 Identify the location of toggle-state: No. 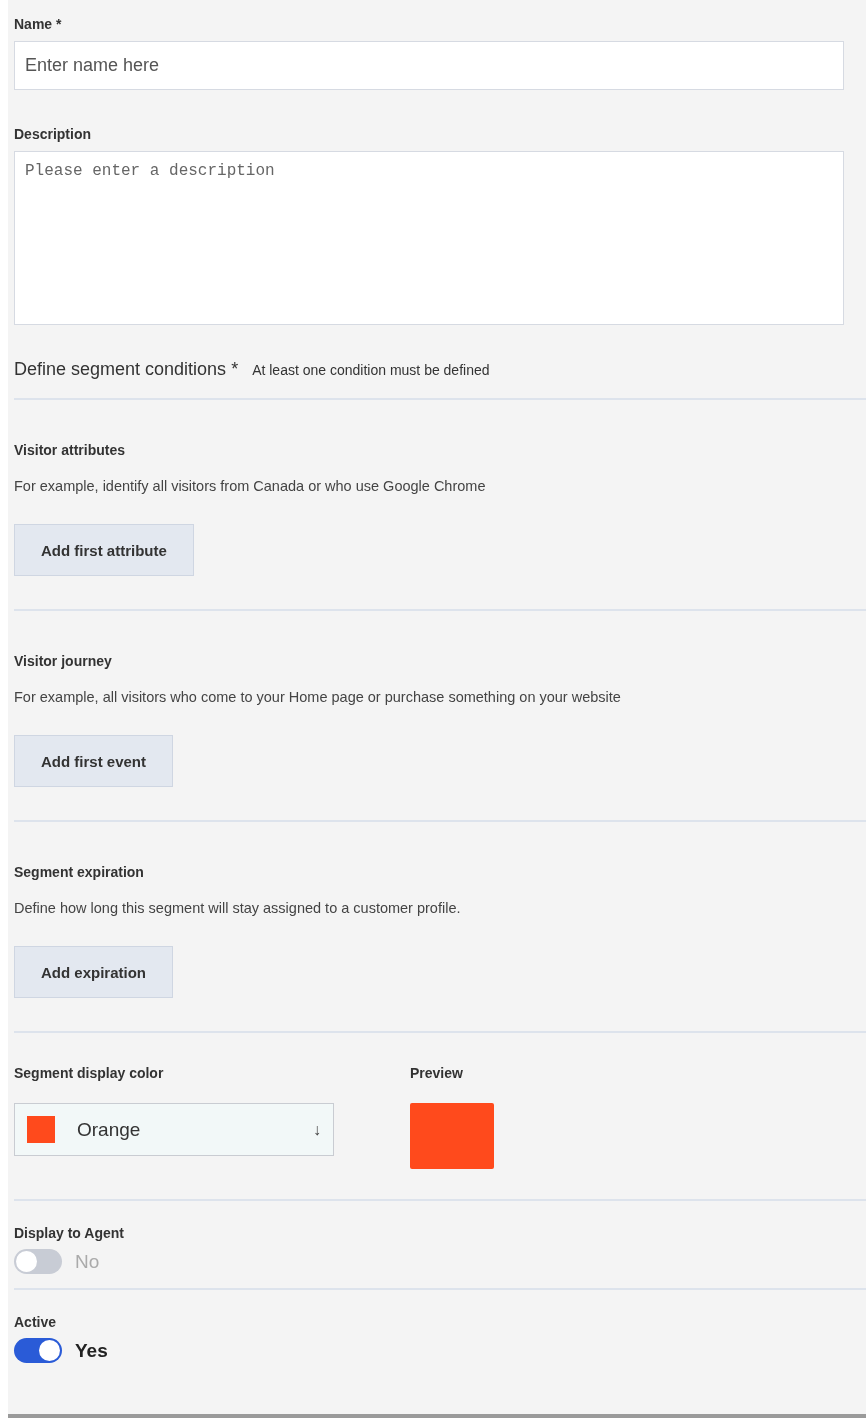
(87, 1261).